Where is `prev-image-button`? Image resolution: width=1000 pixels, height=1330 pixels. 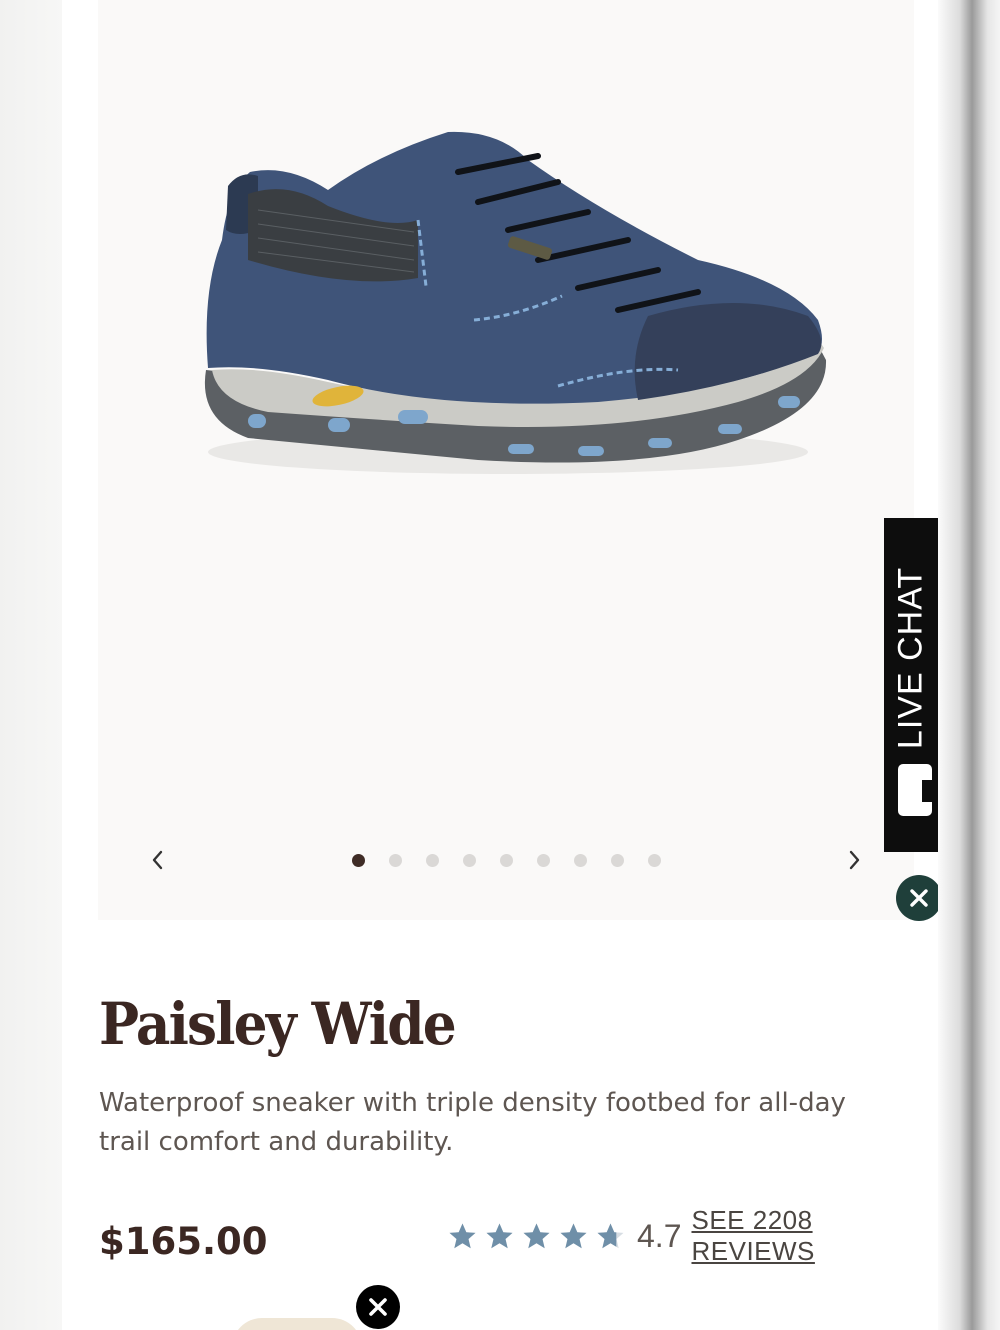 prev-image-button is located at coordinates (158, 860).